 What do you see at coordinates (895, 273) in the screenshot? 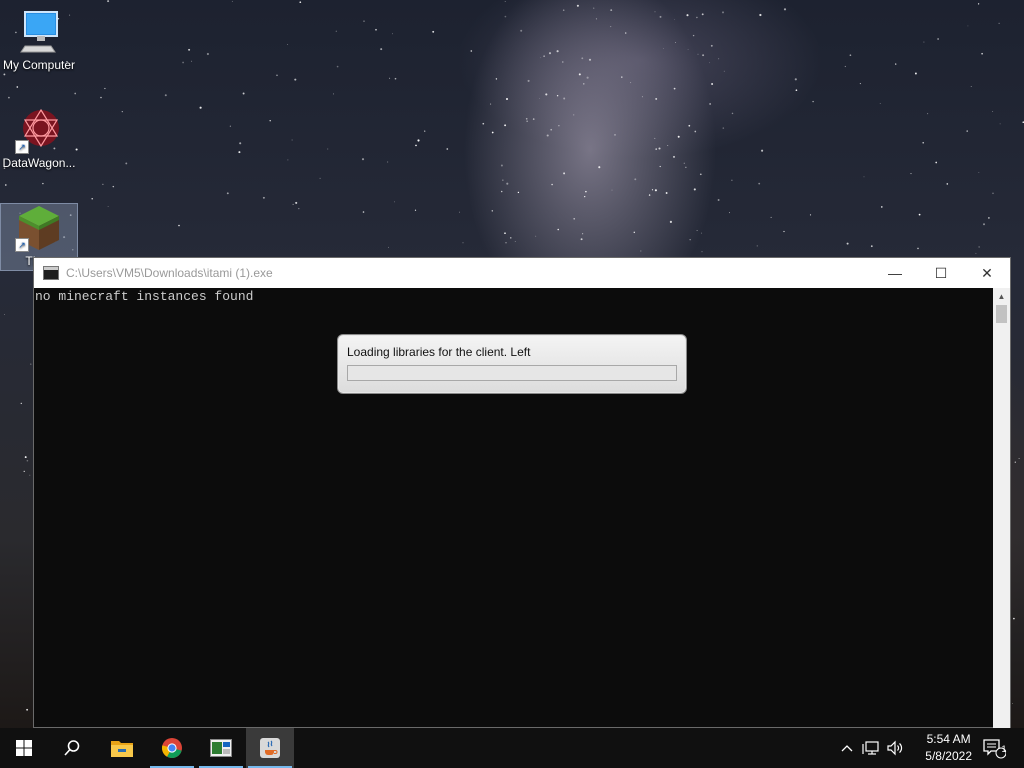
I see `minimize-button: —` at bounding box center [895, 273].